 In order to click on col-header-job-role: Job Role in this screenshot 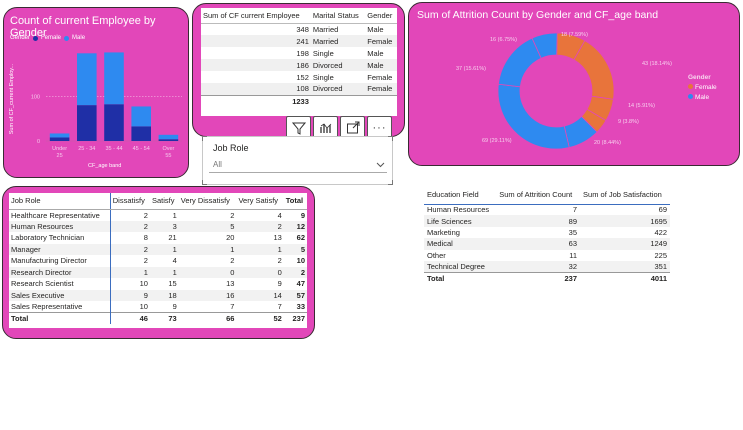, I will do `click(60, 201)`.